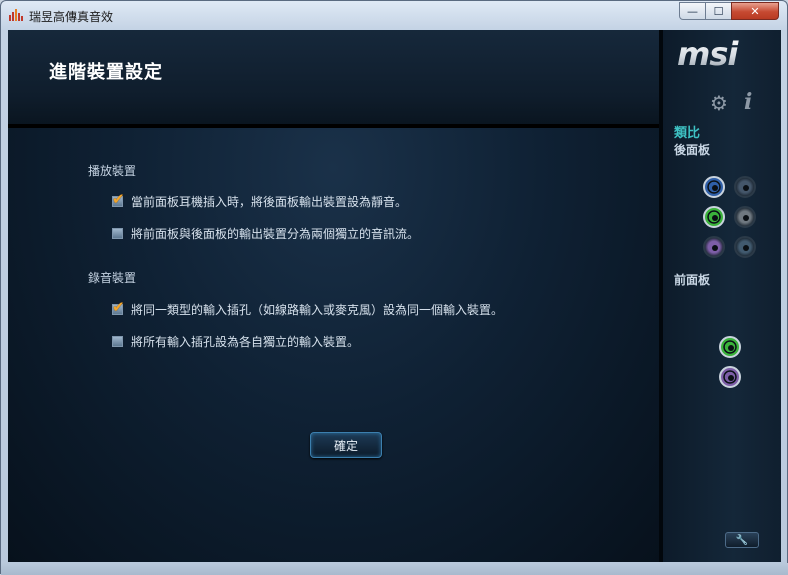  I want to click on mute-rear-label: 當前面板耳機插入時，將後面板輸出裝置設為靜音。, so click(269, 202).